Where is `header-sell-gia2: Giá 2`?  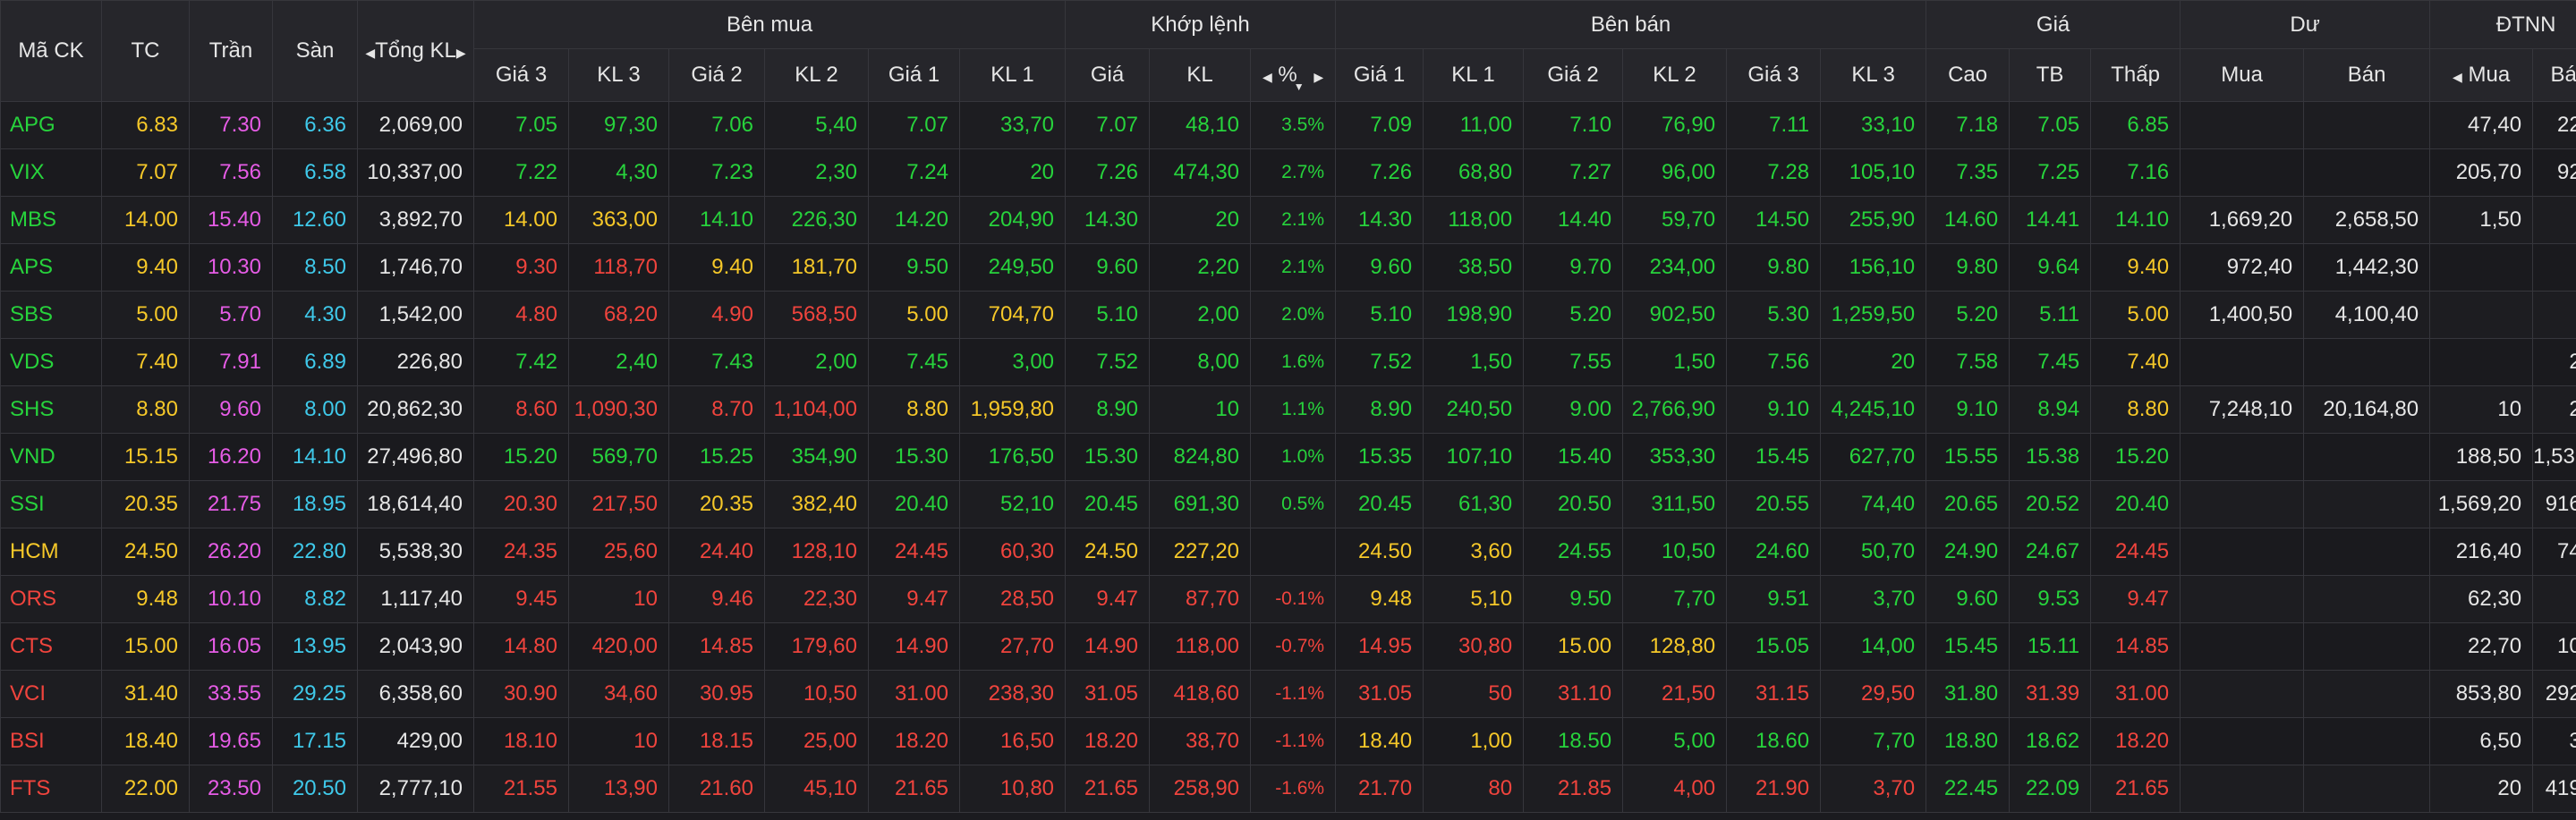
header-sell-gia2: Giá 2 is located at coordinates (1573, 75).